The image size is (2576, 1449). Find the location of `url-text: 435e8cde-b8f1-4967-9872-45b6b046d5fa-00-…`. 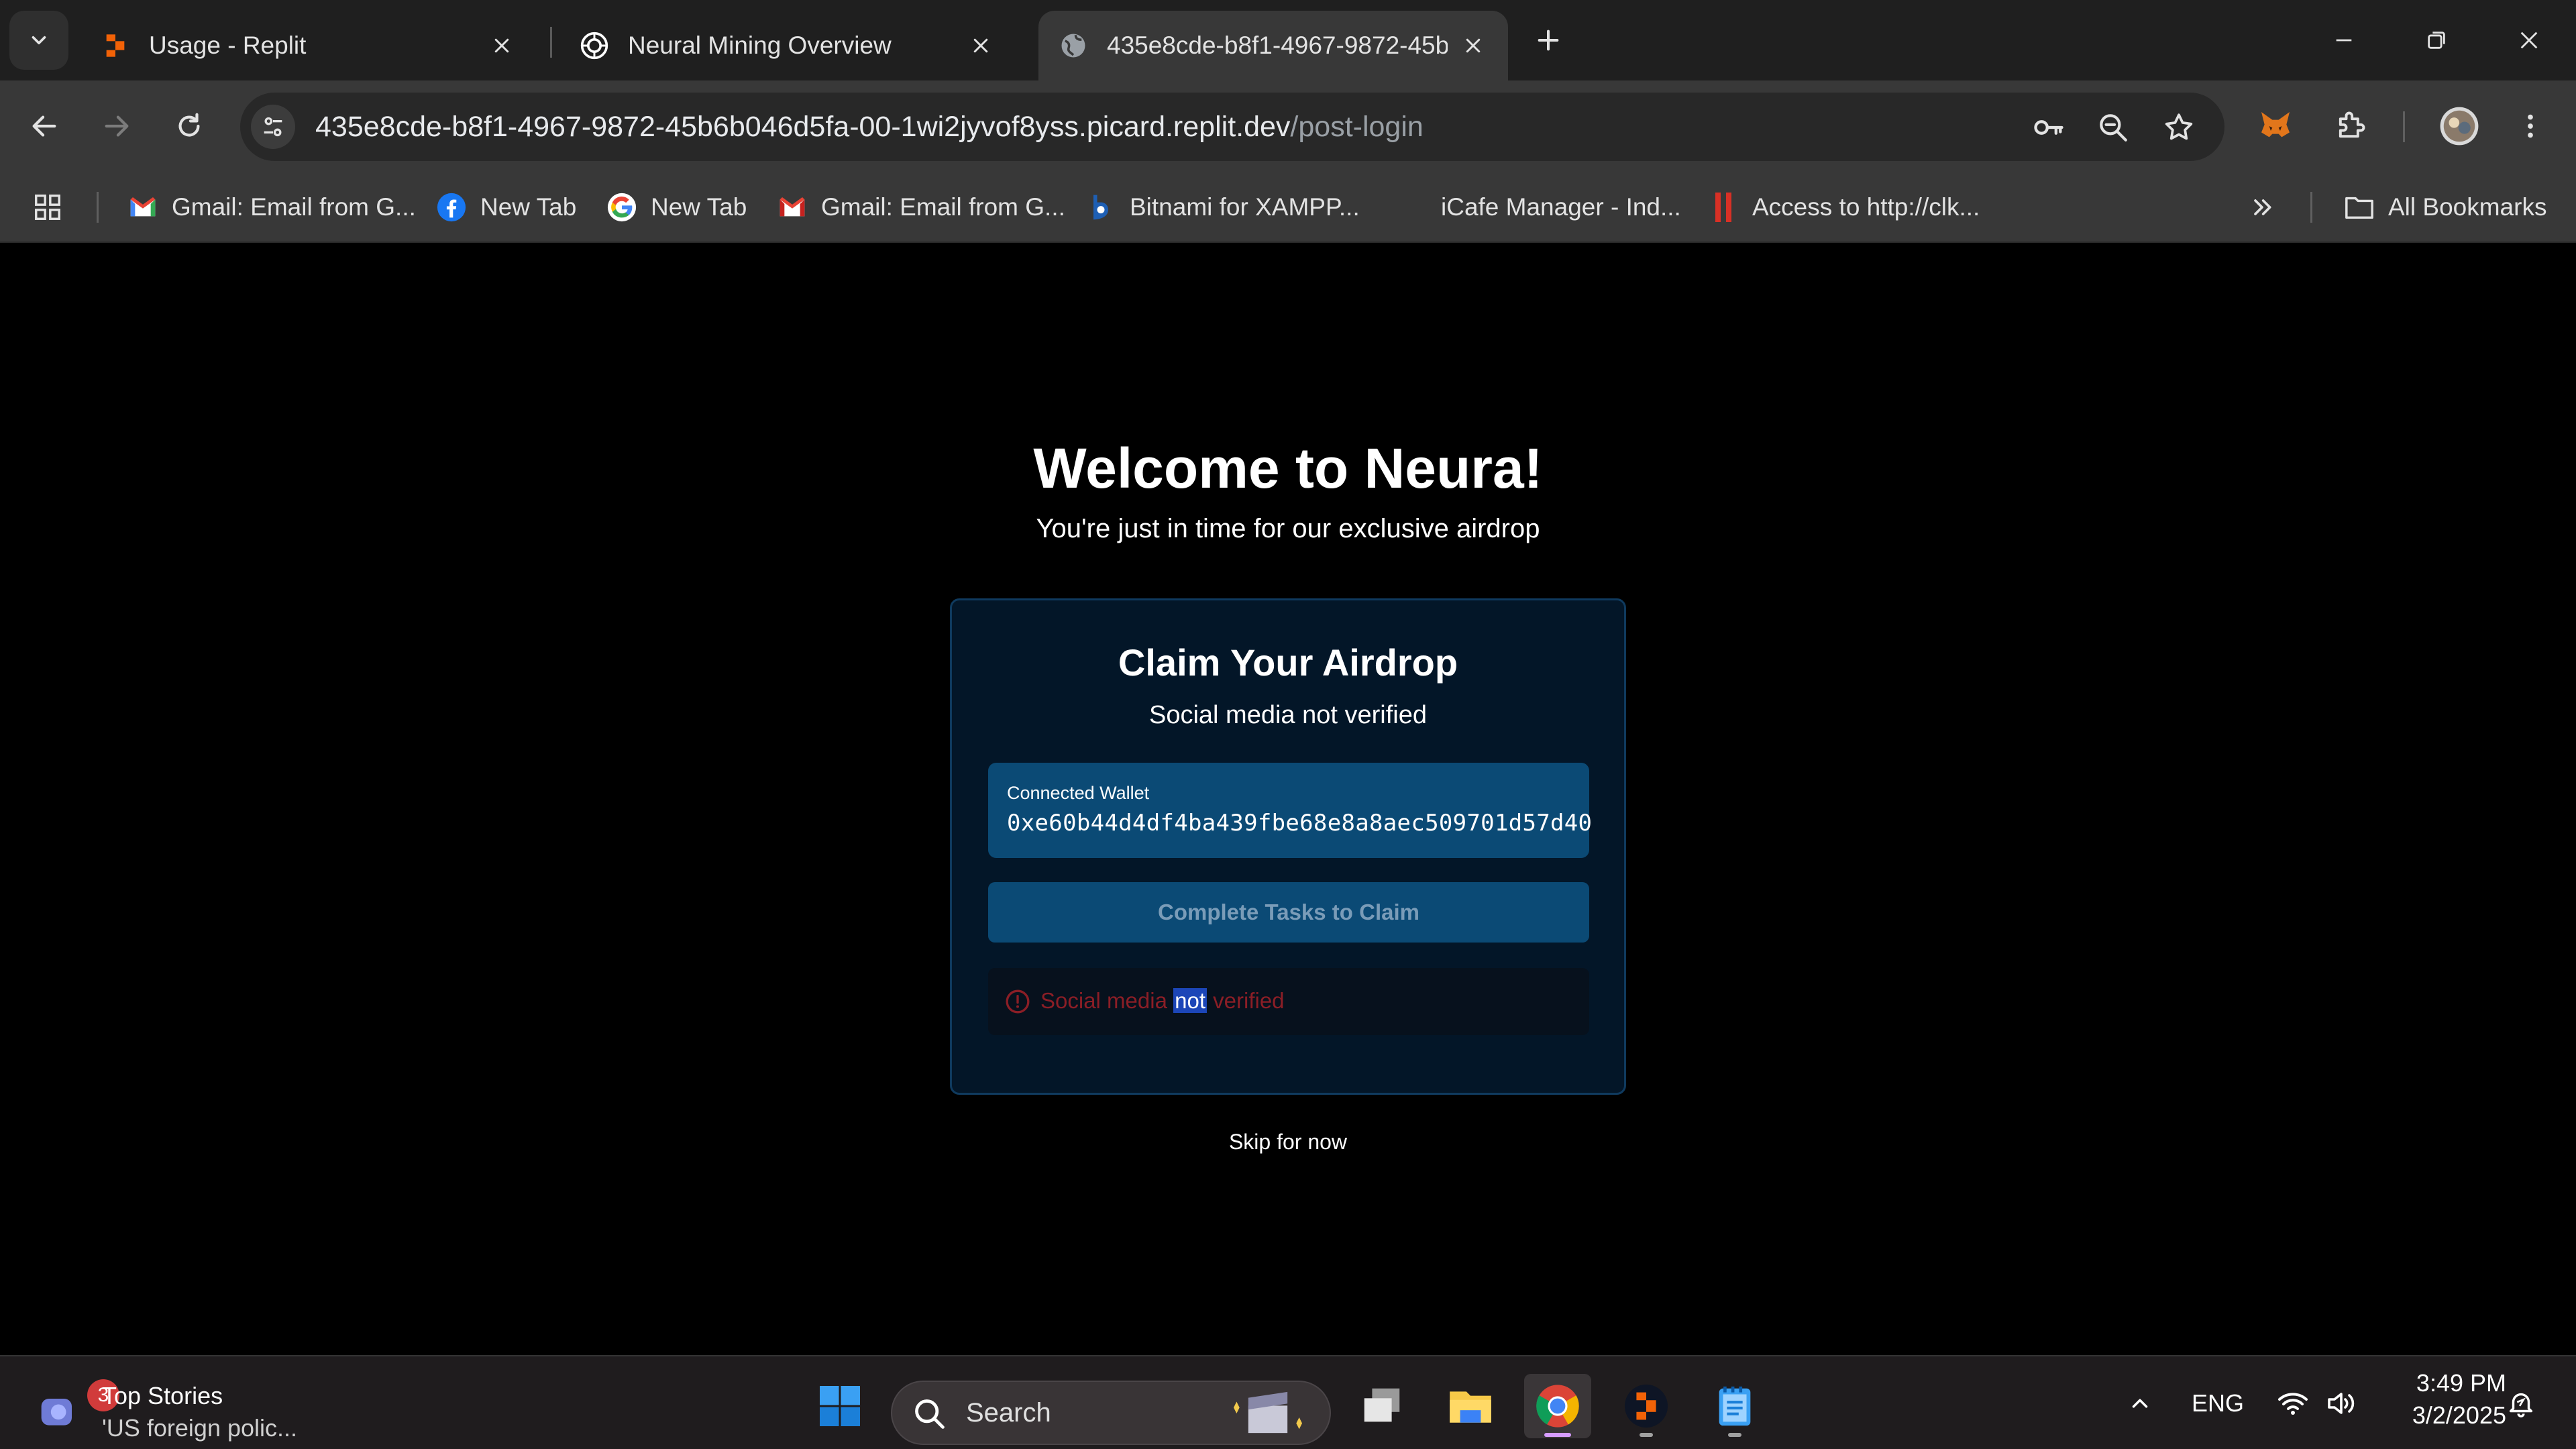

url-text: 435e8cde-b8f1-4967-9872-45b6b046d5fa-00-… is located at coordinates (869, 127).